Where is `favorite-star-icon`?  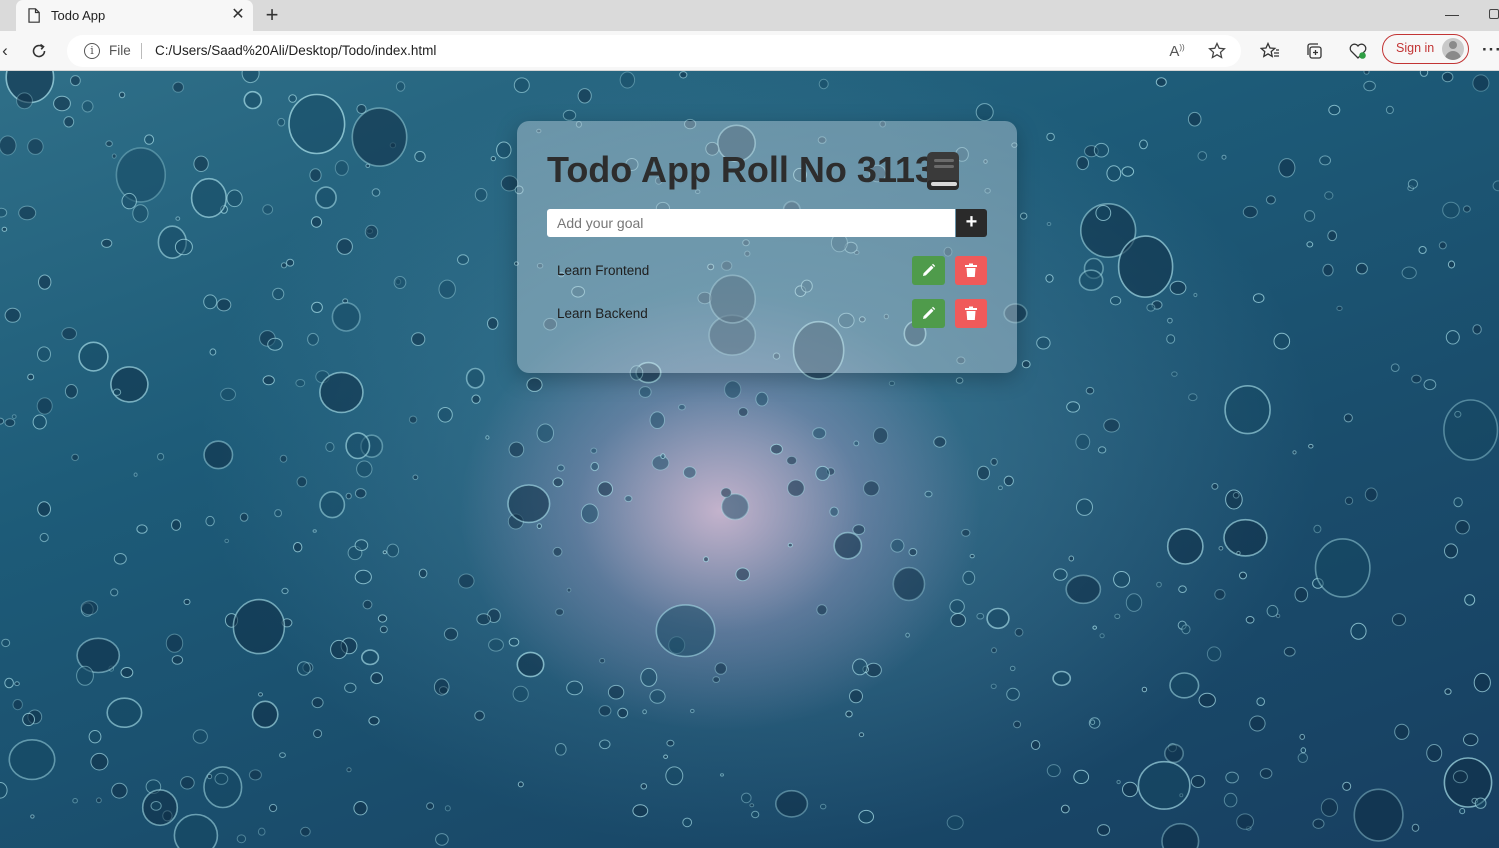
favorite-star-icon is located at coordinates (1217, 51).